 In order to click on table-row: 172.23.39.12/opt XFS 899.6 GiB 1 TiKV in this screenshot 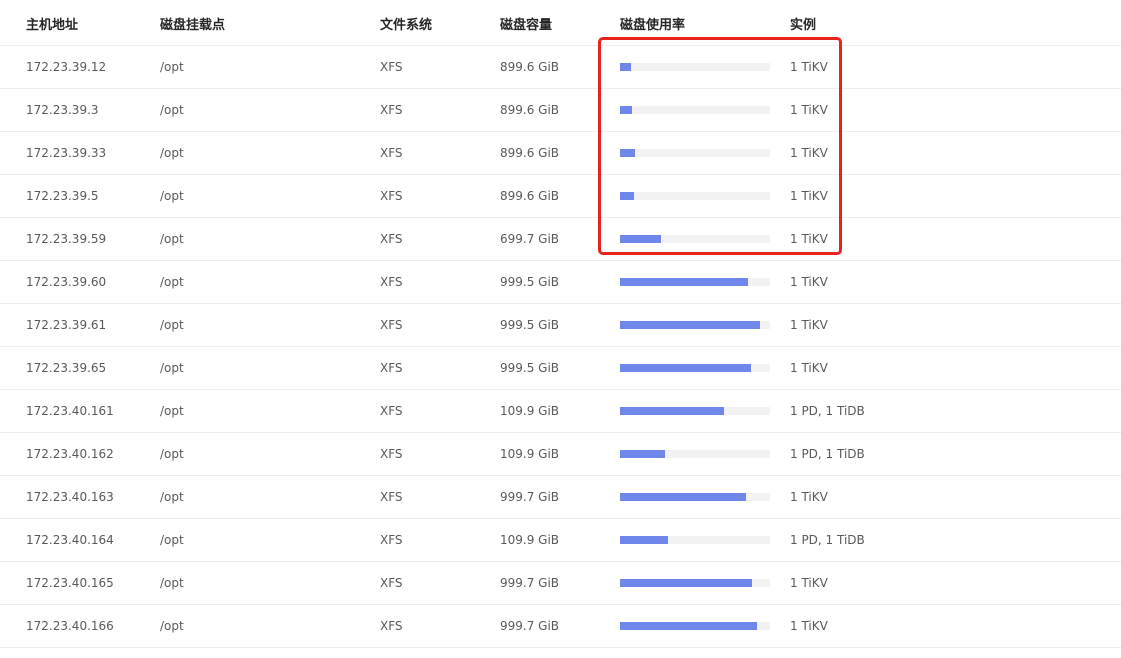, I will do `click(560, 67)`.